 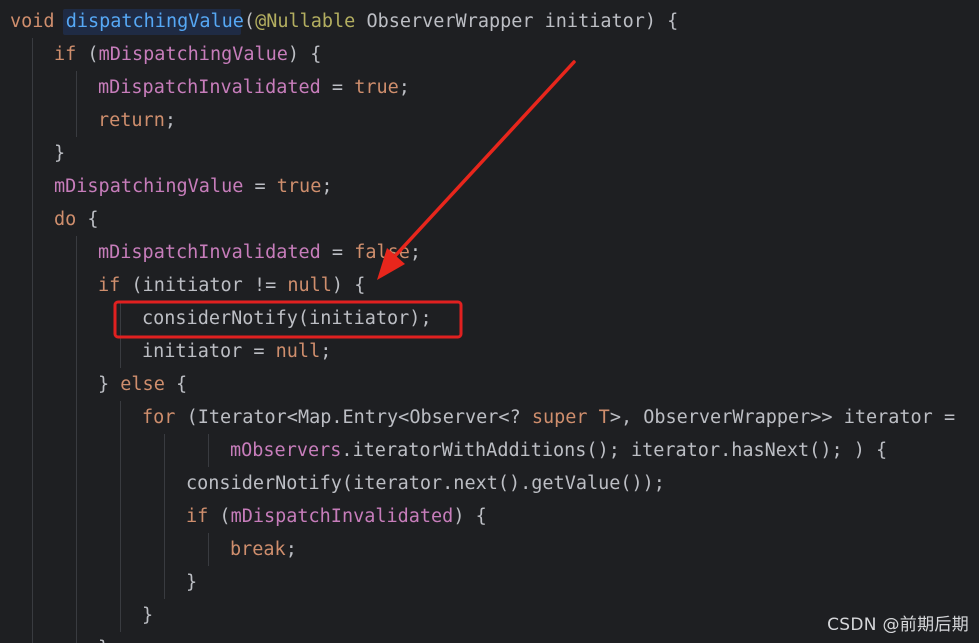 What do you see at coordinates (782, 417) in the screenshot?
I see `code-token: >, ObserverWrapper>> iterator =` at bounding box center [782, 417].